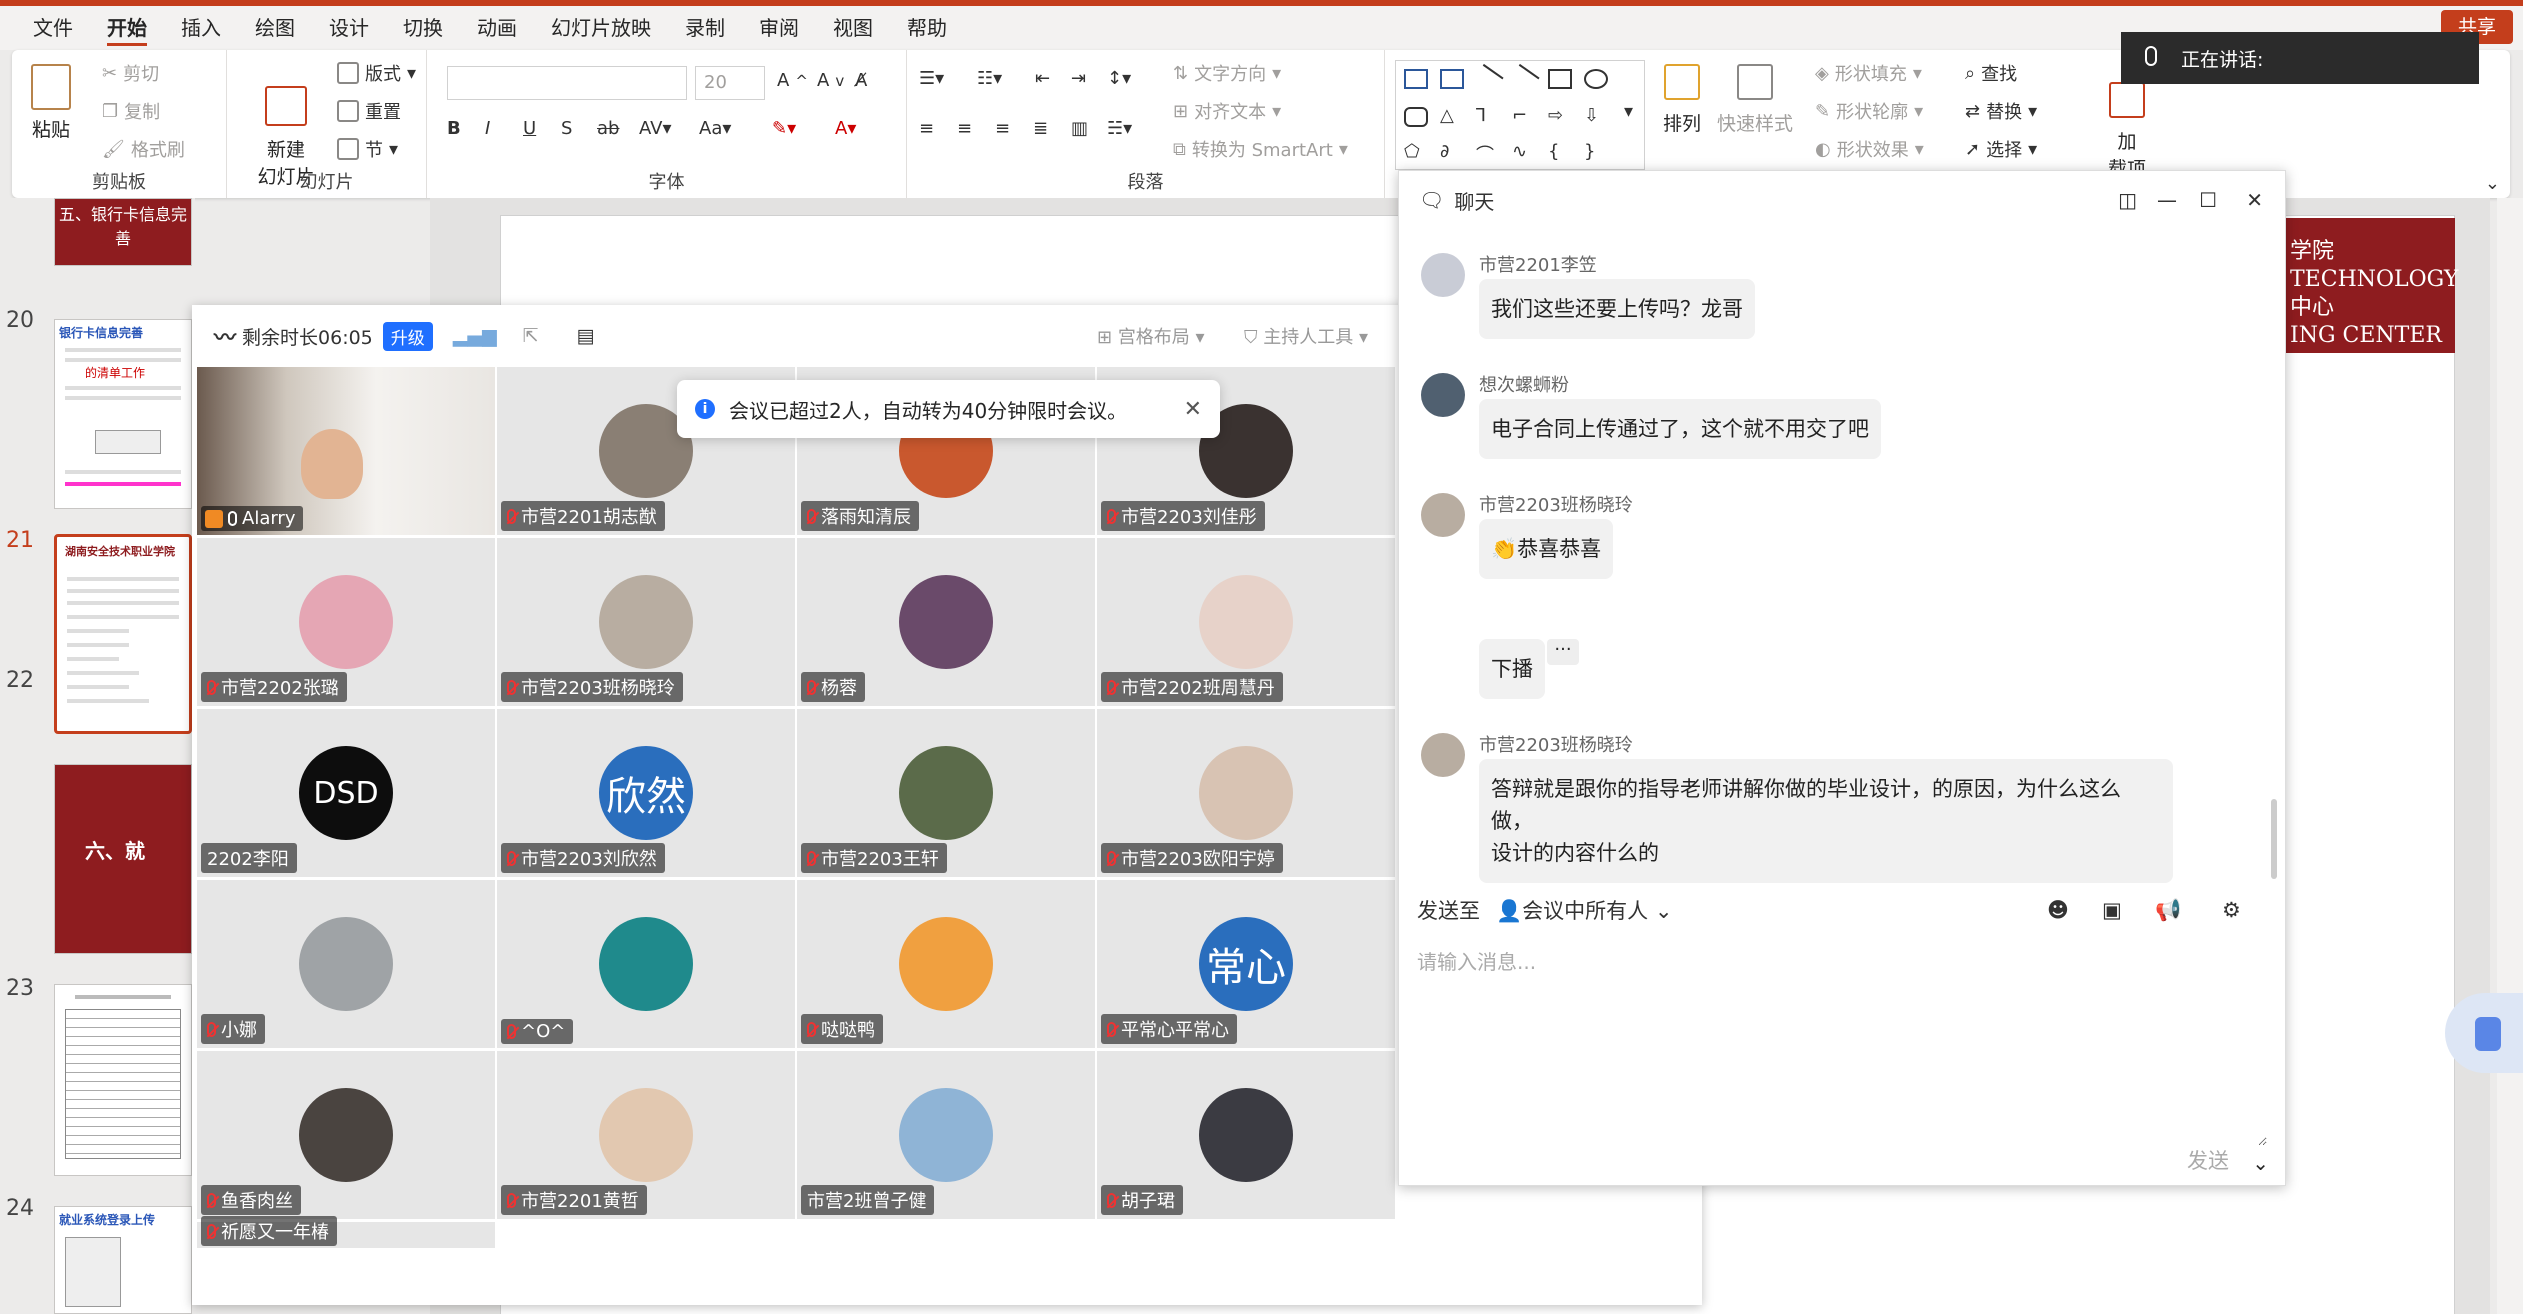 The height and width of the screenshot is (1314, 2523). Describe the element at coordinates (601, 28) in the screenshot. I see `tab-slideshow: 幻灯片放映` at that location.